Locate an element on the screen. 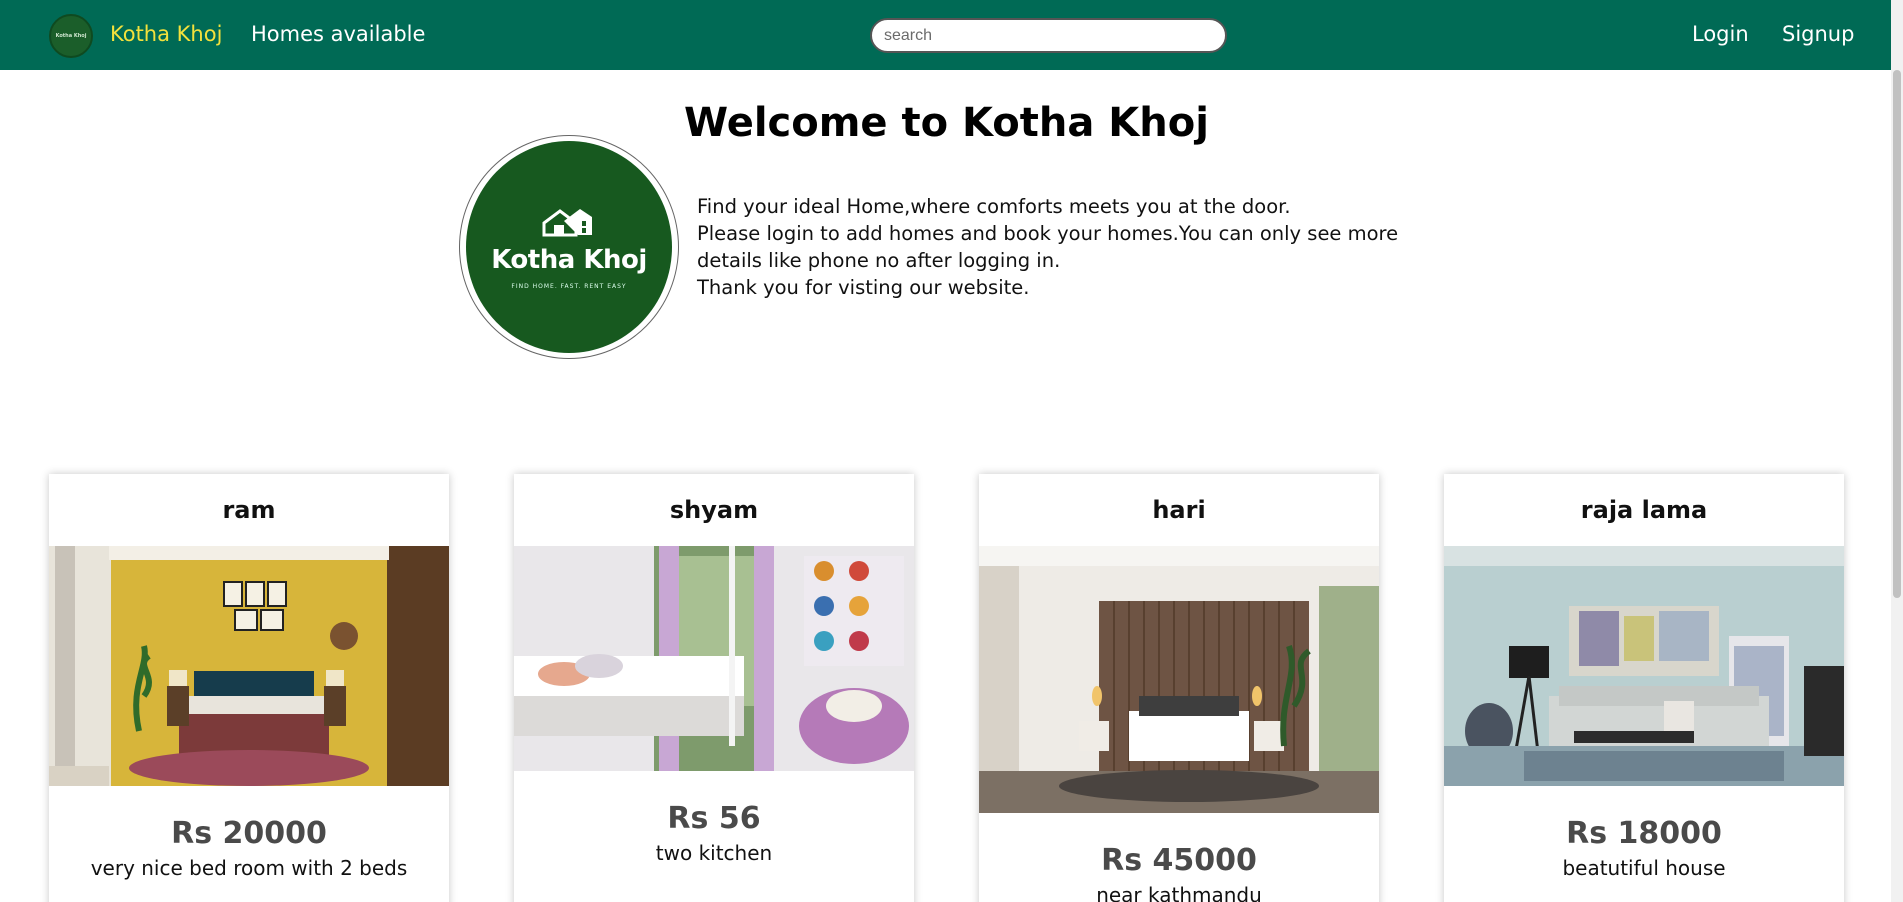 This screenshot has height=902, width=1903. nav-logo-text: Kotha Khoj is located at coordinates (71, 36).